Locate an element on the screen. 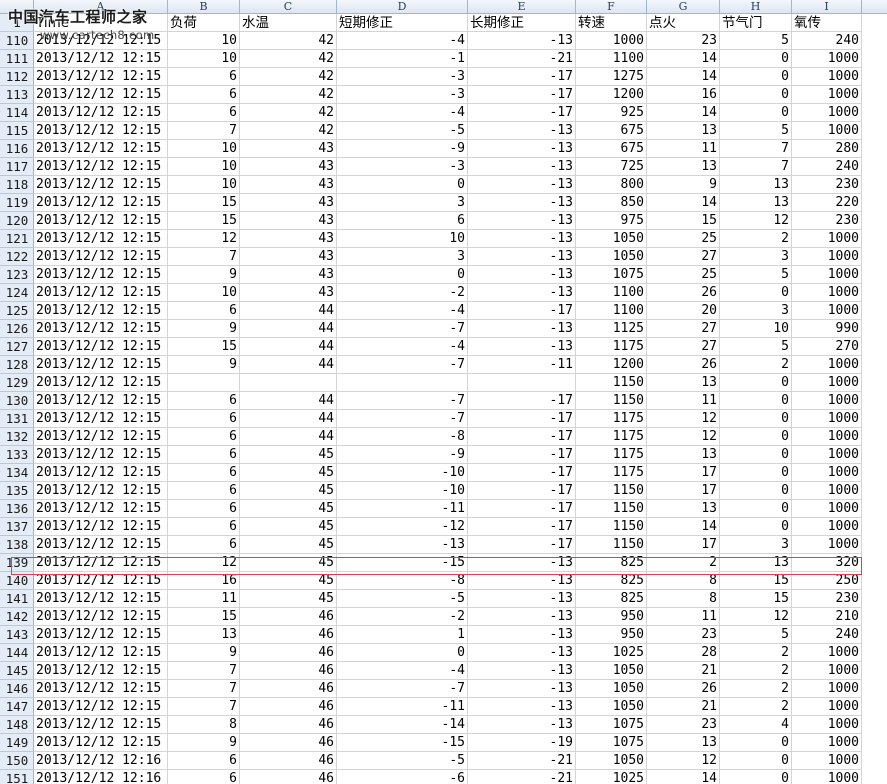 The height and width of the screenshot is (784, 887). cell-d: -12 is located at coordinates (402, 527).